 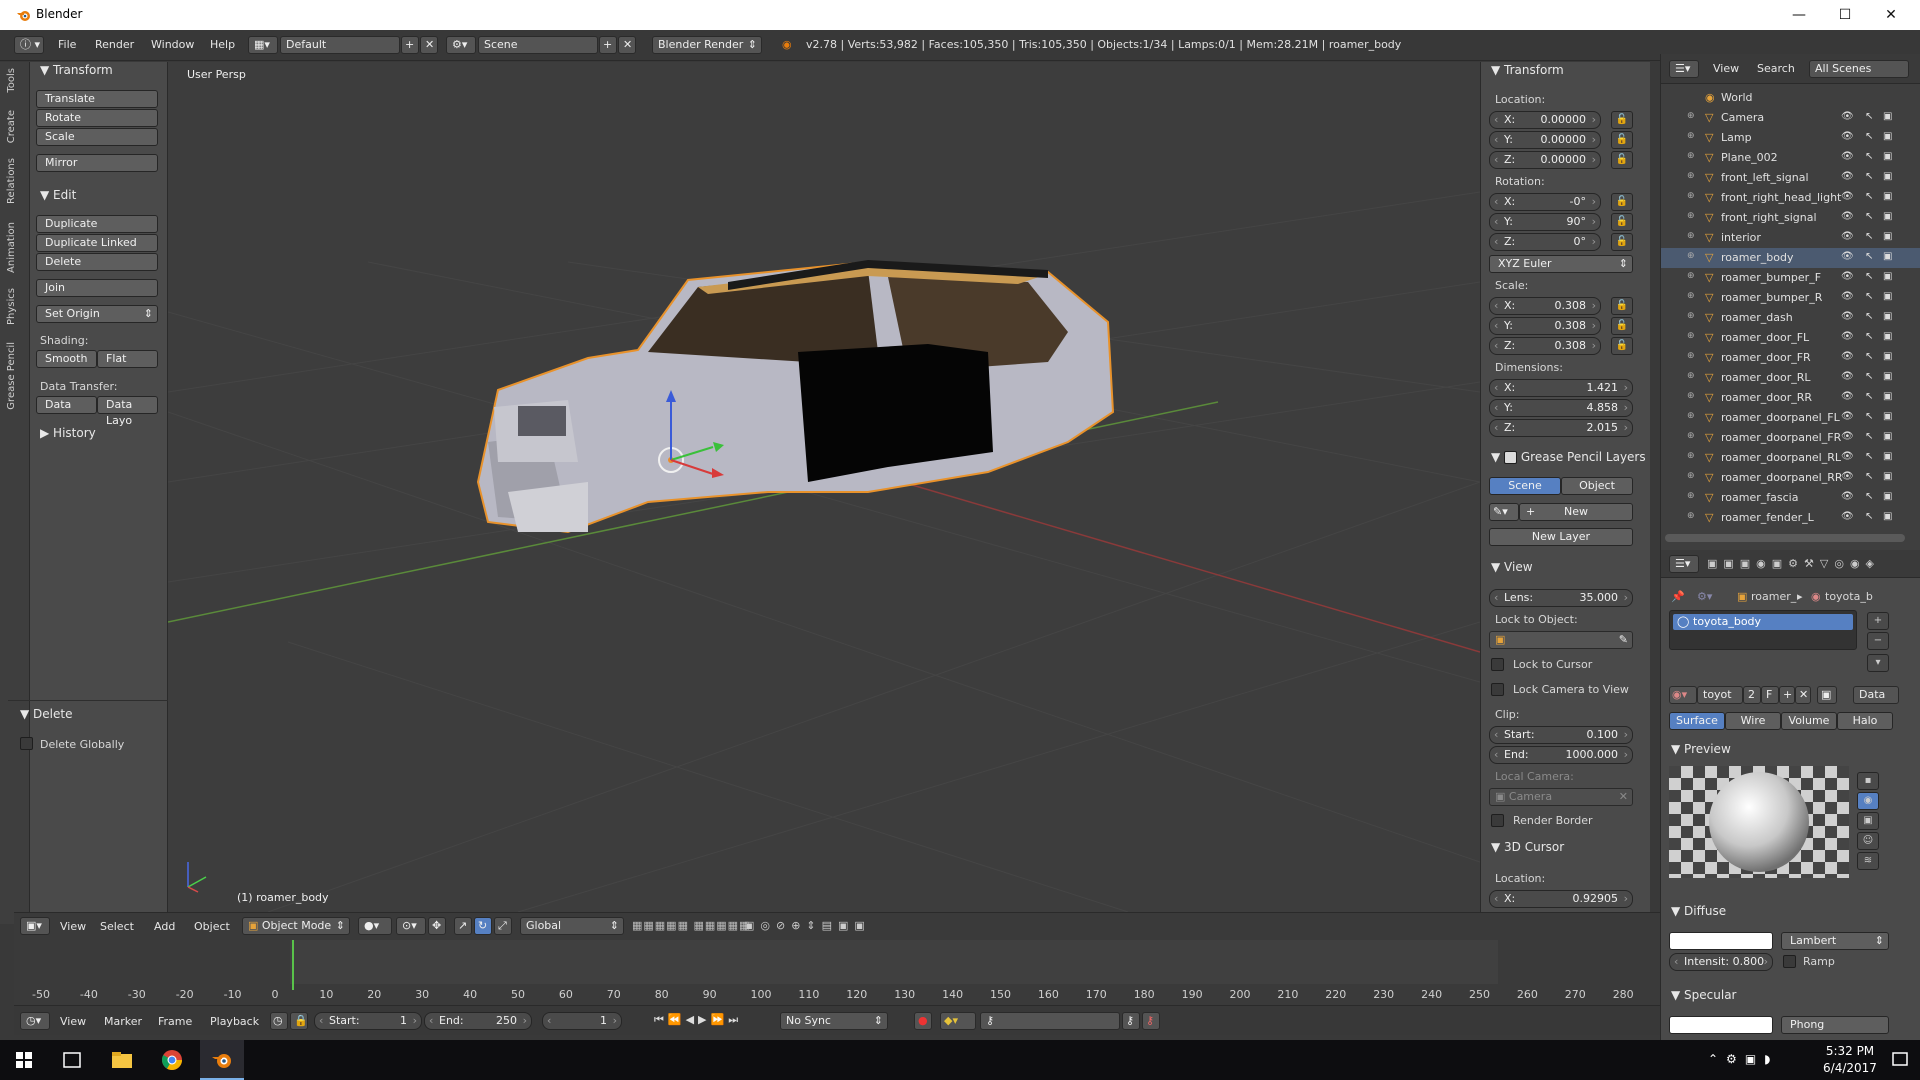 What do you see at coordinates (76, 70) in the screenshot?
I see `transform-panel-header: ▼ Transform` at bounding box center [76, 70].